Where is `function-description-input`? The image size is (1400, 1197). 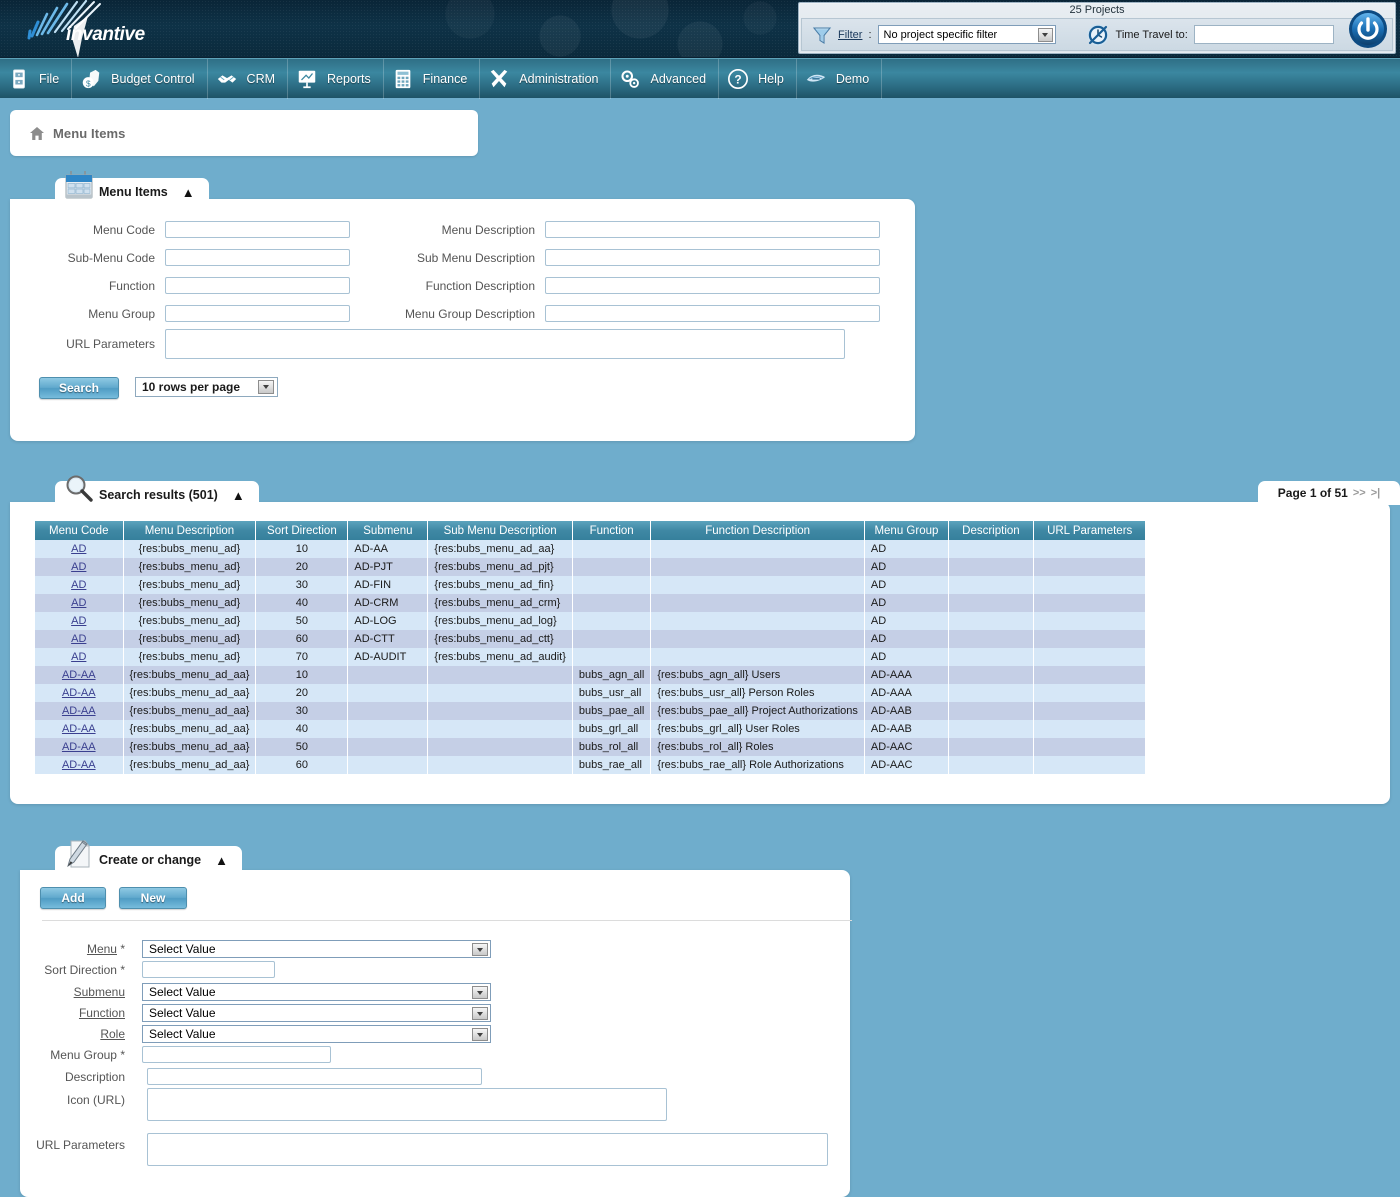 function-description-input is located at coordinates (712, 285).